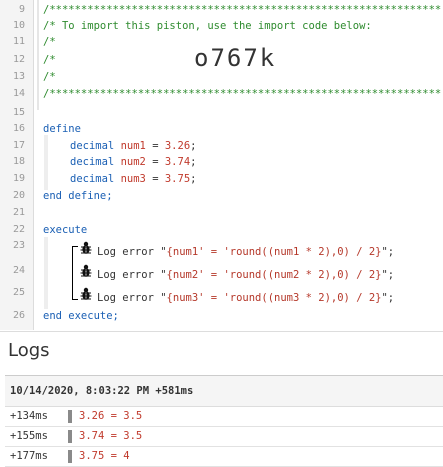  Describe the element at coordinates (18, 41) in the screenshot. I see `line-number: 11` at that location.